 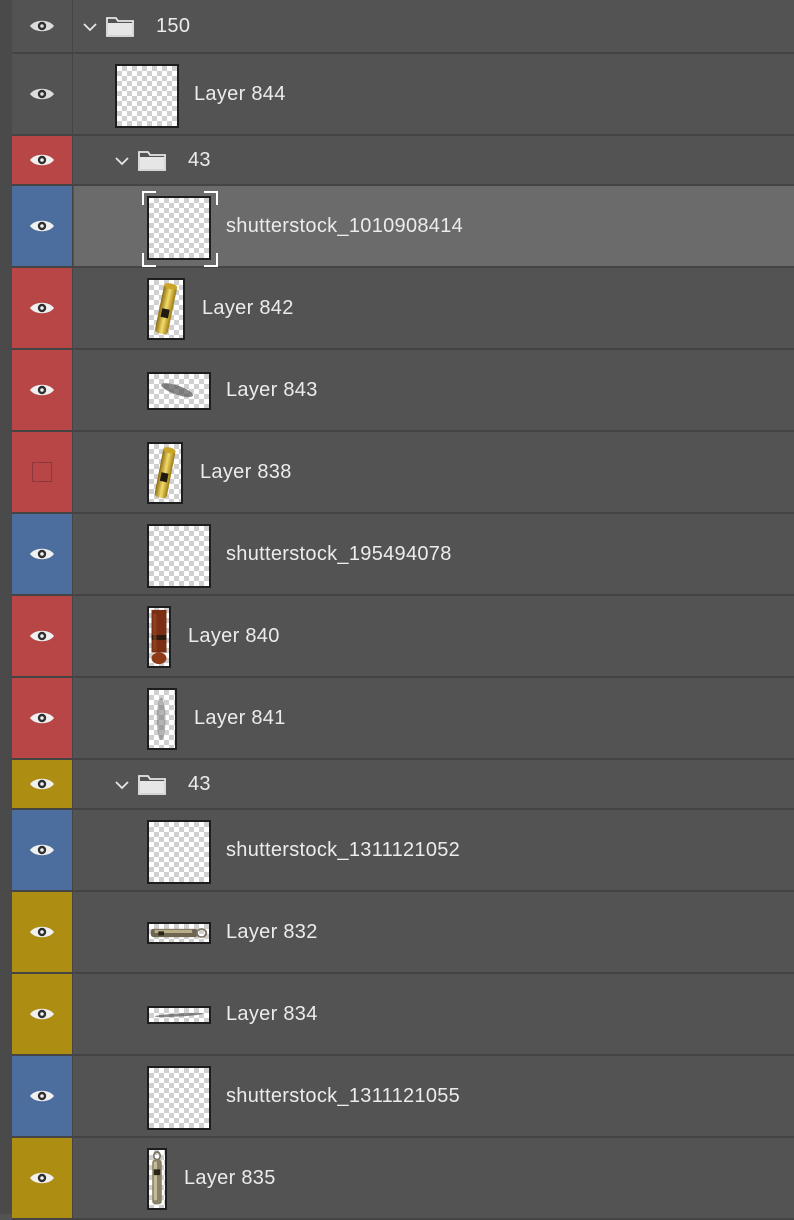 What do you see at coordinates (434, 1014) in the screenshot?
I see `layer-content: Layer 834` at bounding box center [434, 1014].